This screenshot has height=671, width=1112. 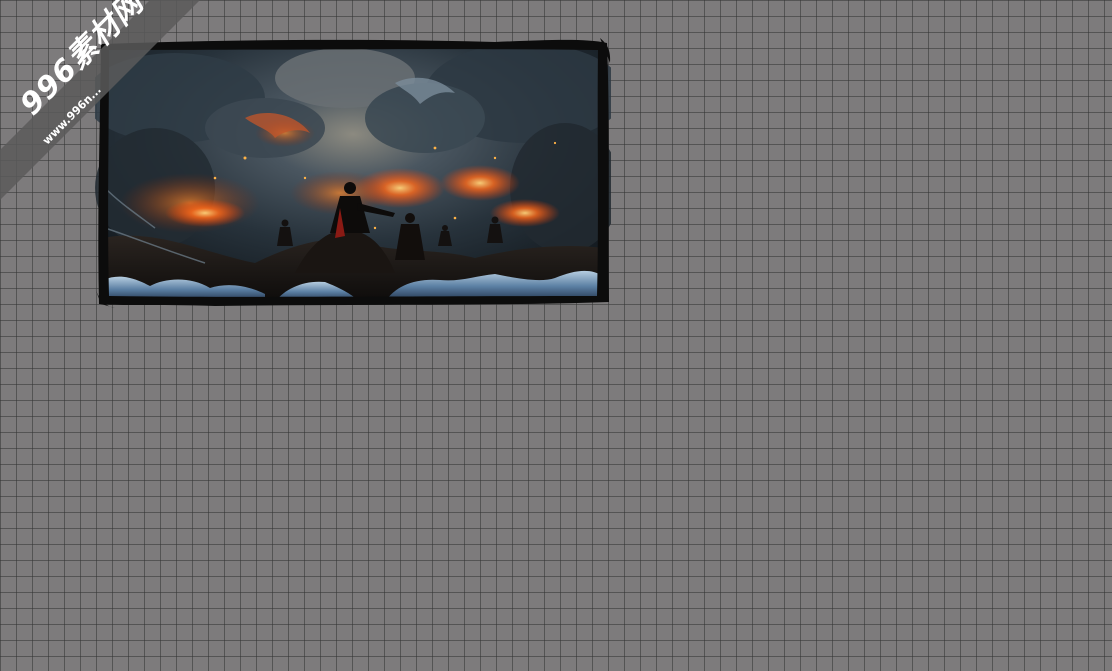 I want to click on watermark-band-icon, so click(x=100, y=100).